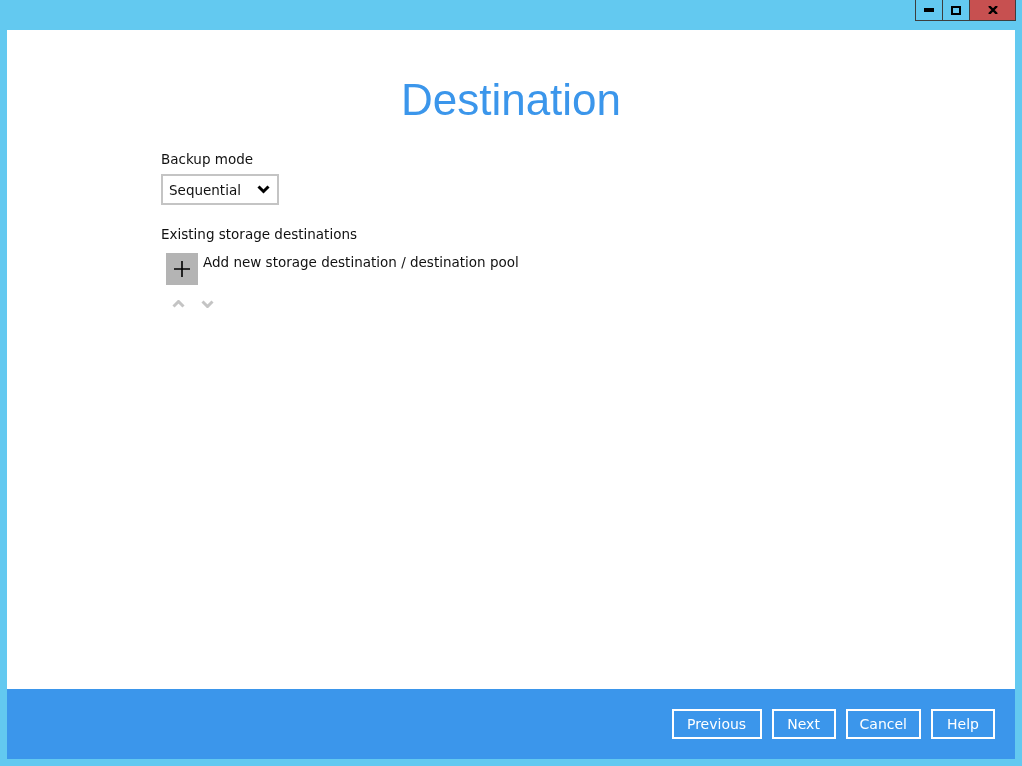  What do you see at coordinates (178, 304) in the screenshot?
I see `chevron-up-icon` at bounding box center [178, 304].